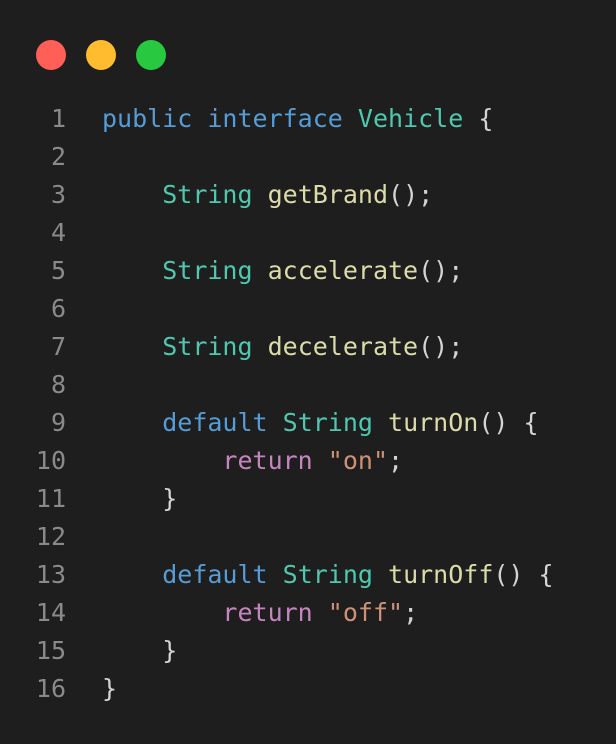 The width and height of the screenshot is (616, 744). What do you see at coordinates (308, 689) in the screenshot?
I see `code-line: 16}` at bounding box center [308, 689].